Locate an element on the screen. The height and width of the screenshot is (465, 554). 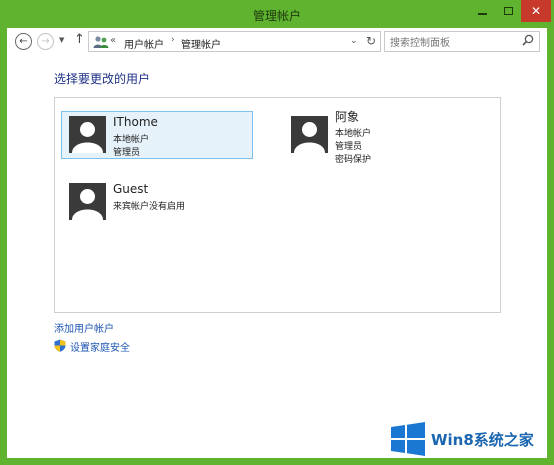
refresh-button: ↻ is located at coordinates (371, 41).